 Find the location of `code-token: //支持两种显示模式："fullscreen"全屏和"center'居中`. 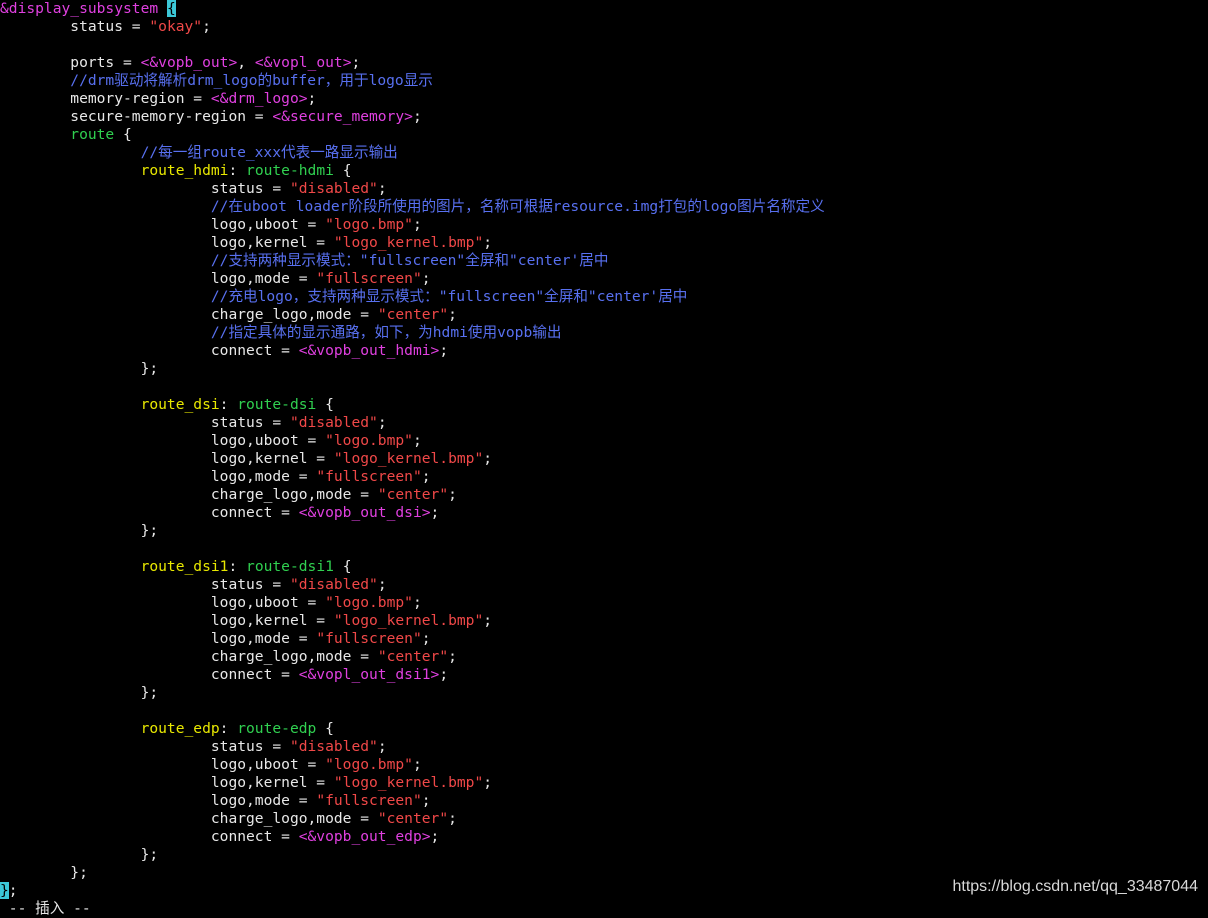

code-token: //支持两种显示模式："fullscreen"全屏和"center'居中 is located at coordinates (304, 260).